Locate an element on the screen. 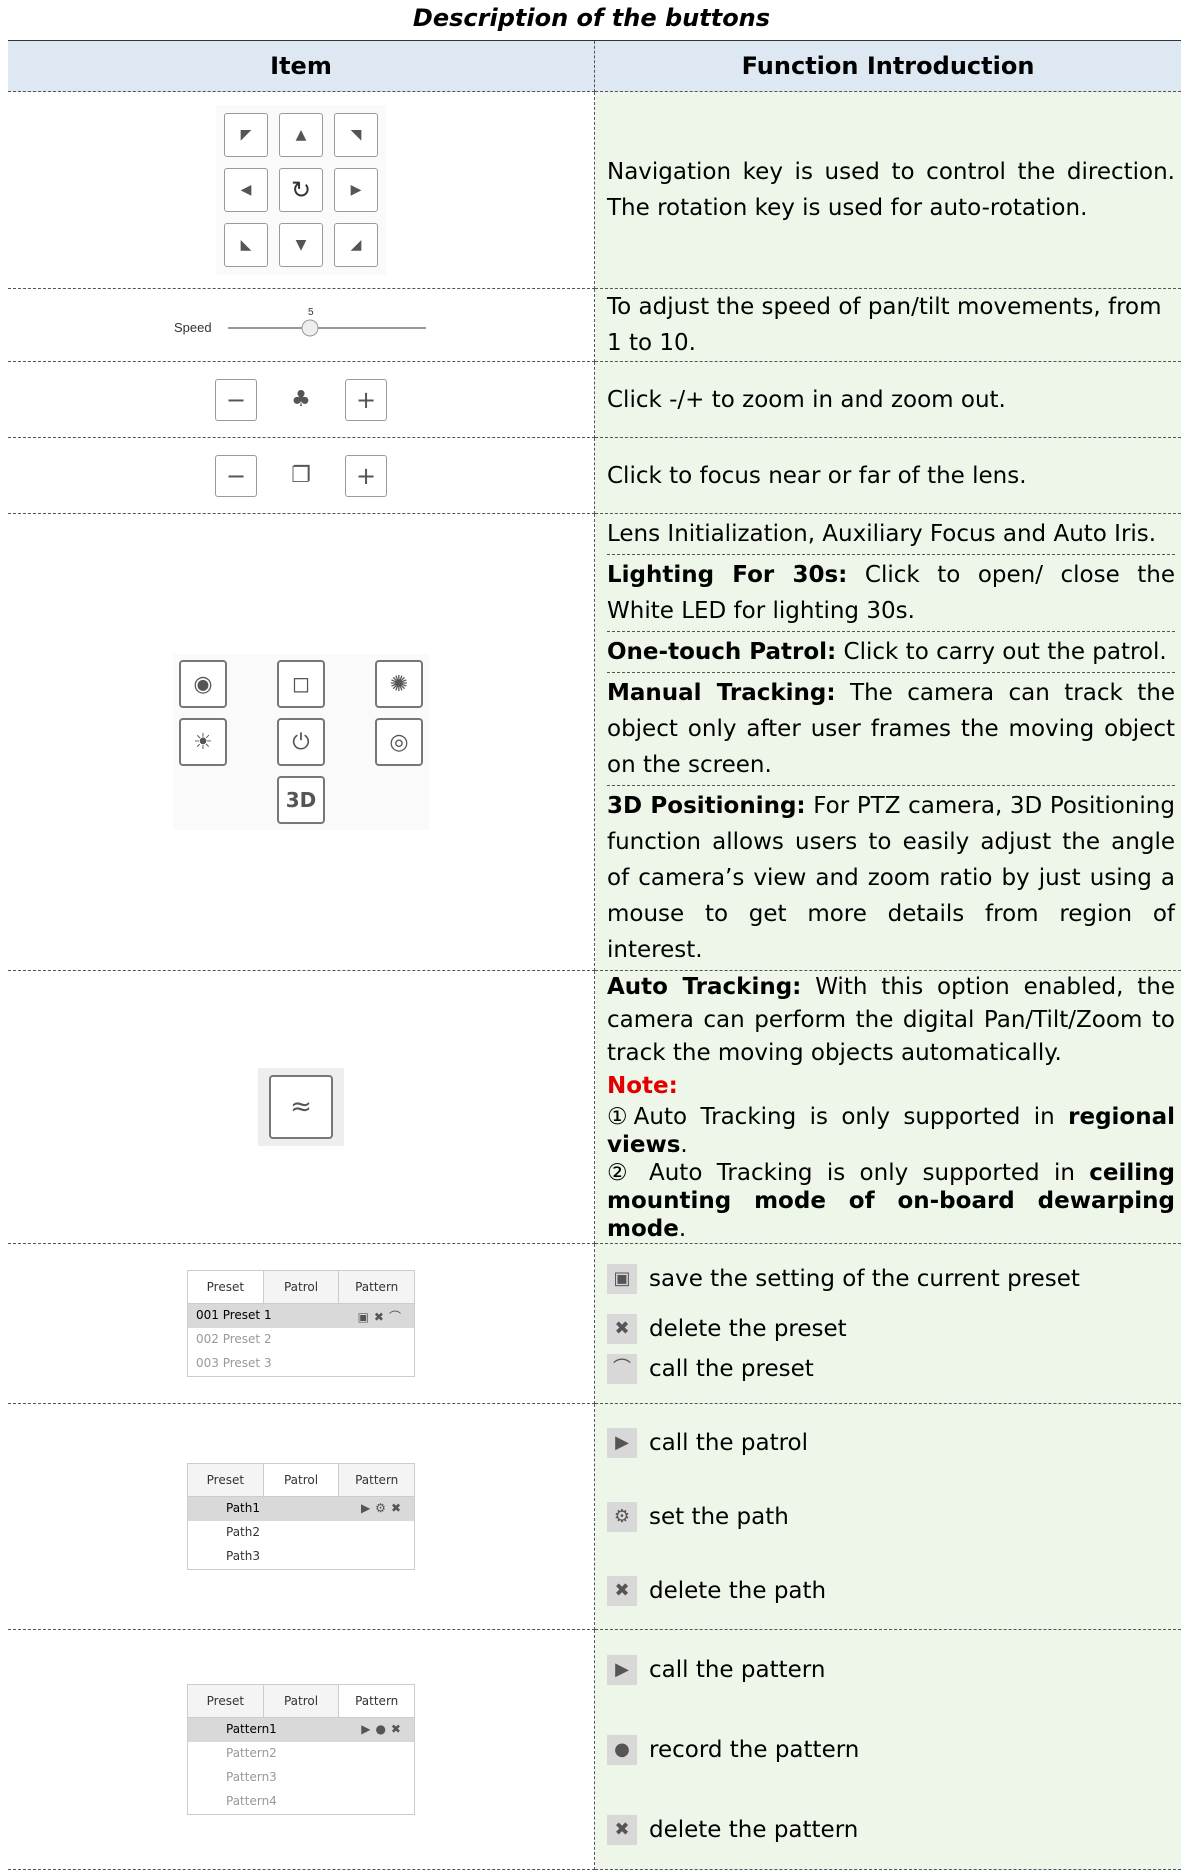  list-item: Path1 ▶⚙✖ is located at coordinates (301, 1509).